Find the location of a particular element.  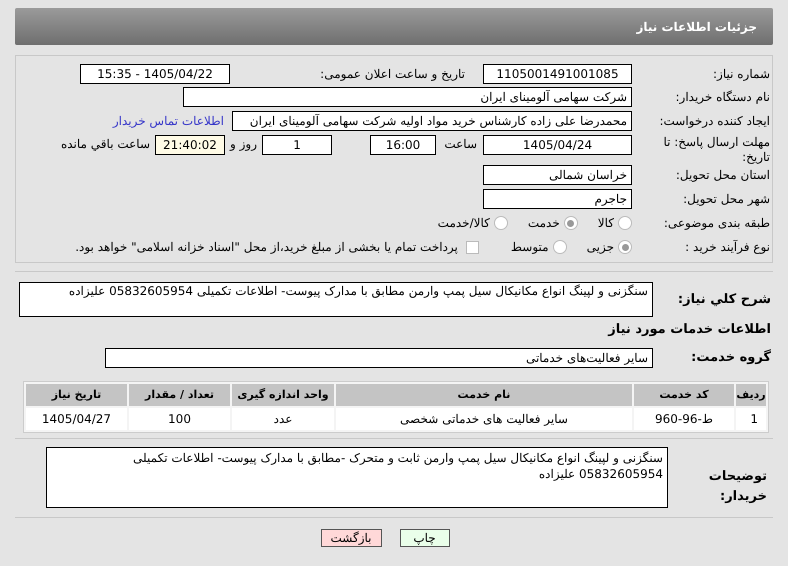

checkbox is located at coordinates (472, 247).